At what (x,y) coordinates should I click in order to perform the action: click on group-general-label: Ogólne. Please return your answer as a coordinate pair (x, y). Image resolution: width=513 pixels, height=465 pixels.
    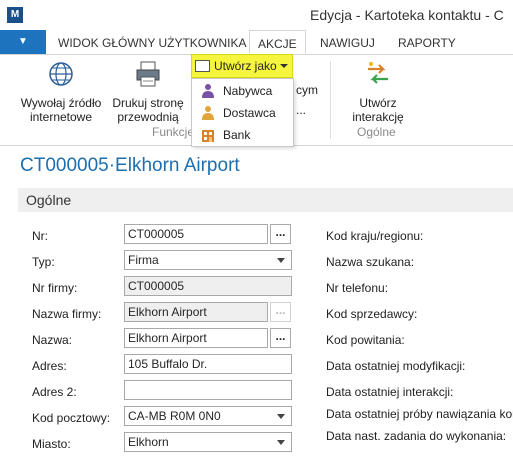
    Looking at the image, I should click on (376, 132).